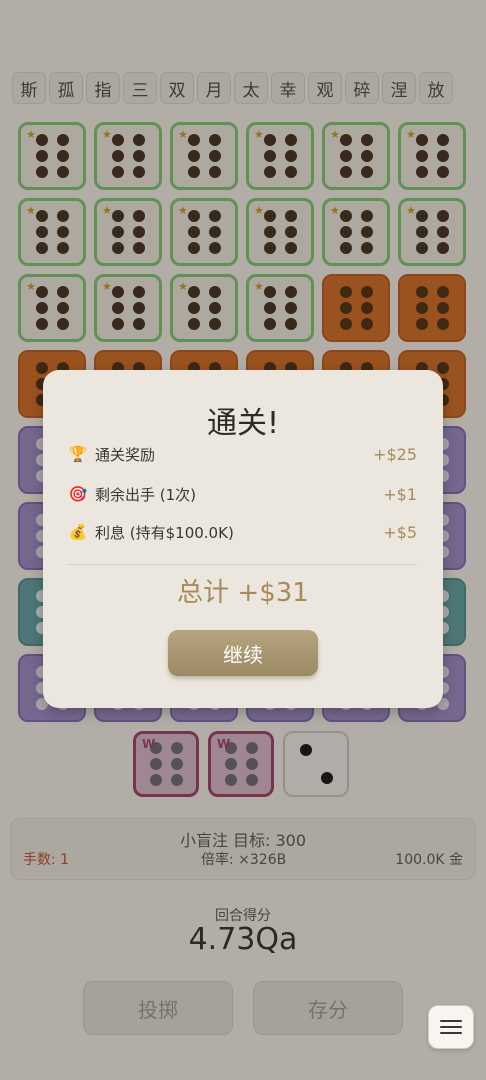 This screenshot has height=1080, width=486. I want to click on reward-row-hands: 🎯 剩余出手 (1次) +$1, so click(242, 494).